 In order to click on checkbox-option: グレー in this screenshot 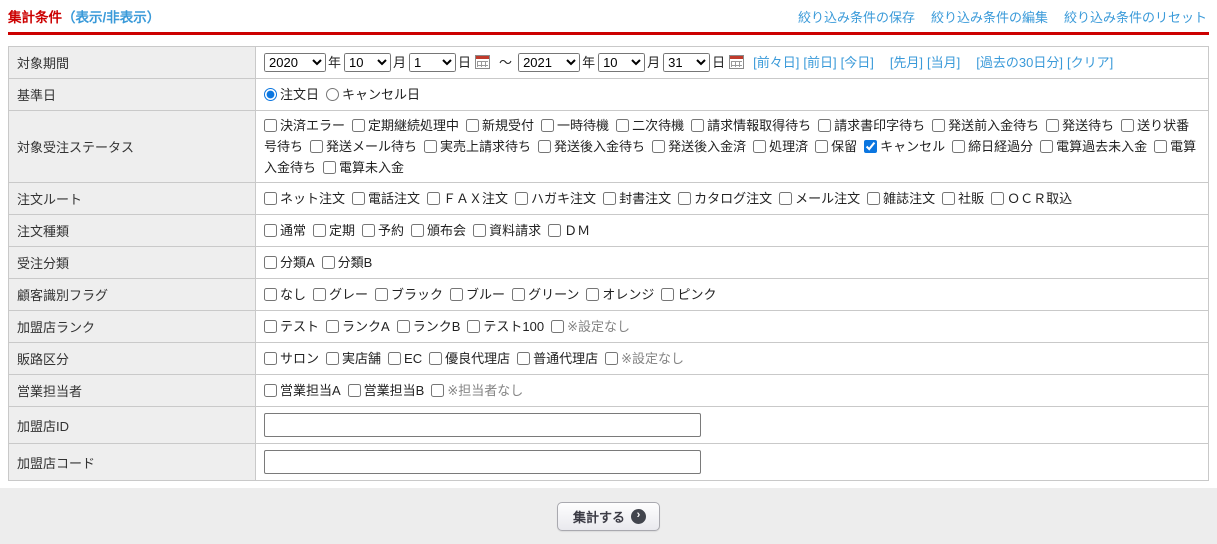, I will do `click(340, 294)`.